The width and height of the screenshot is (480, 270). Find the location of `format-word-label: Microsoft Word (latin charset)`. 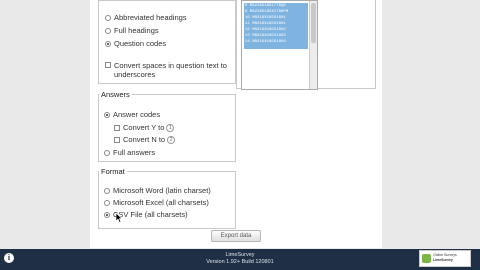

format-word-label: Microsoft Word (latin charset) is located at coordinates (162, 190).